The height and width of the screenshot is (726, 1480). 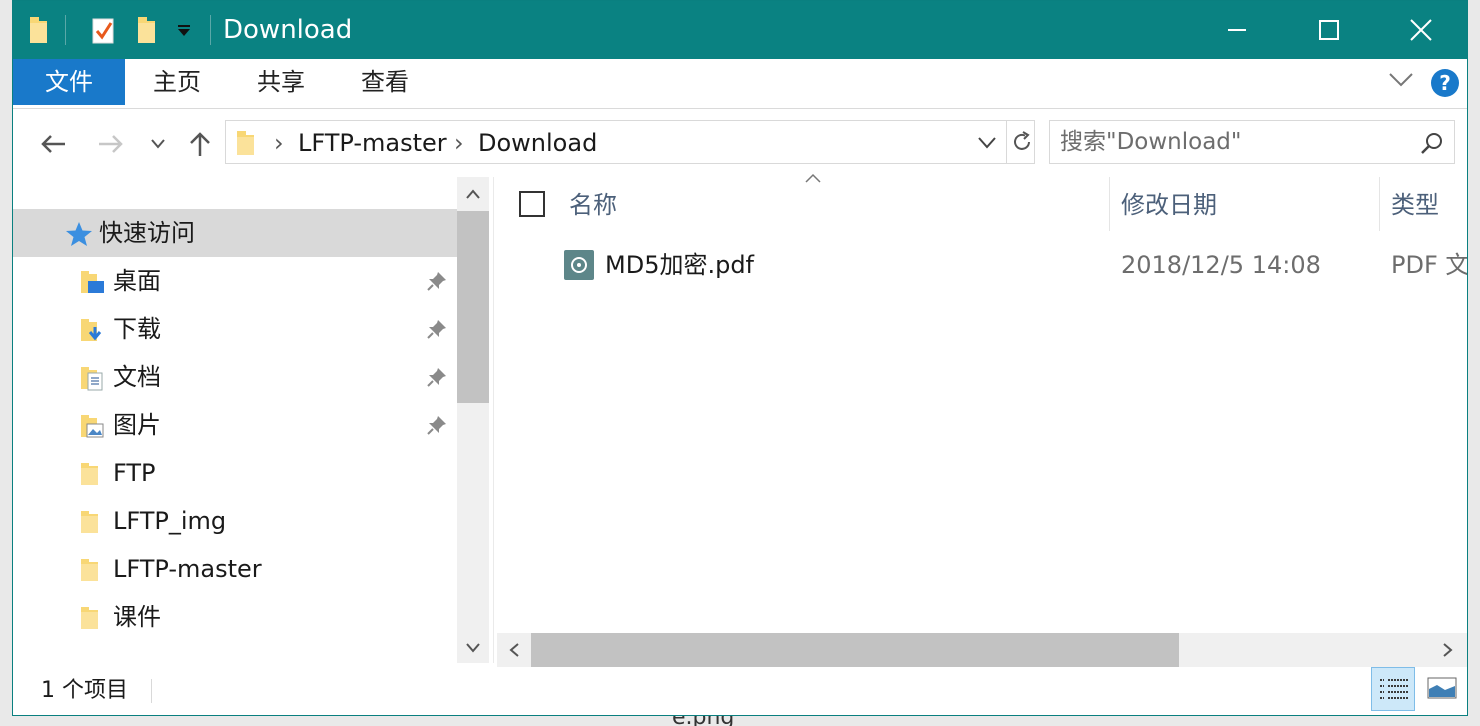 What do you see at coordinates (177, 82) in the screenshot?
I see `tab-home: 主页` at bounding box center [177, 82].